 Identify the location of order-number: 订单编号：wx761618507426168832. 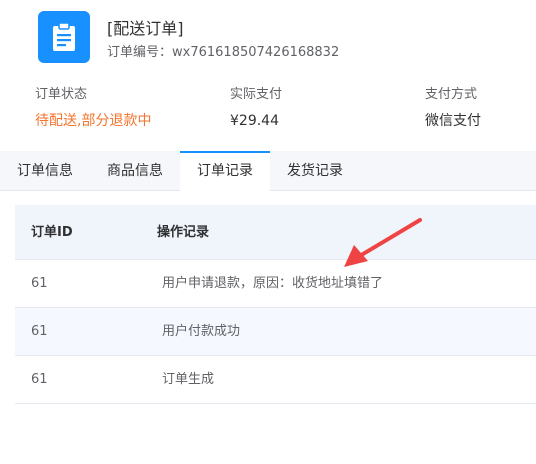
(223, 50).